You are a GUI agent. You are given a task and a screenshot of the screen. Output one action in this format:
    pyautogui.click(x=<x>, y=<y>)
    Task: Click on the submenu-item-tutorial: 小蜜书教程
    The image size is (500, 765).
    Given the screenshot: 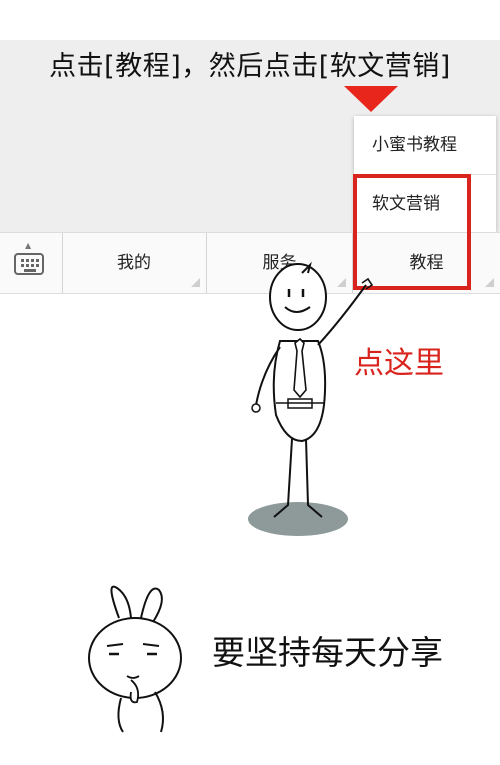 What is the action you would take?
    pyautogui.click(x=425, y=145)
    